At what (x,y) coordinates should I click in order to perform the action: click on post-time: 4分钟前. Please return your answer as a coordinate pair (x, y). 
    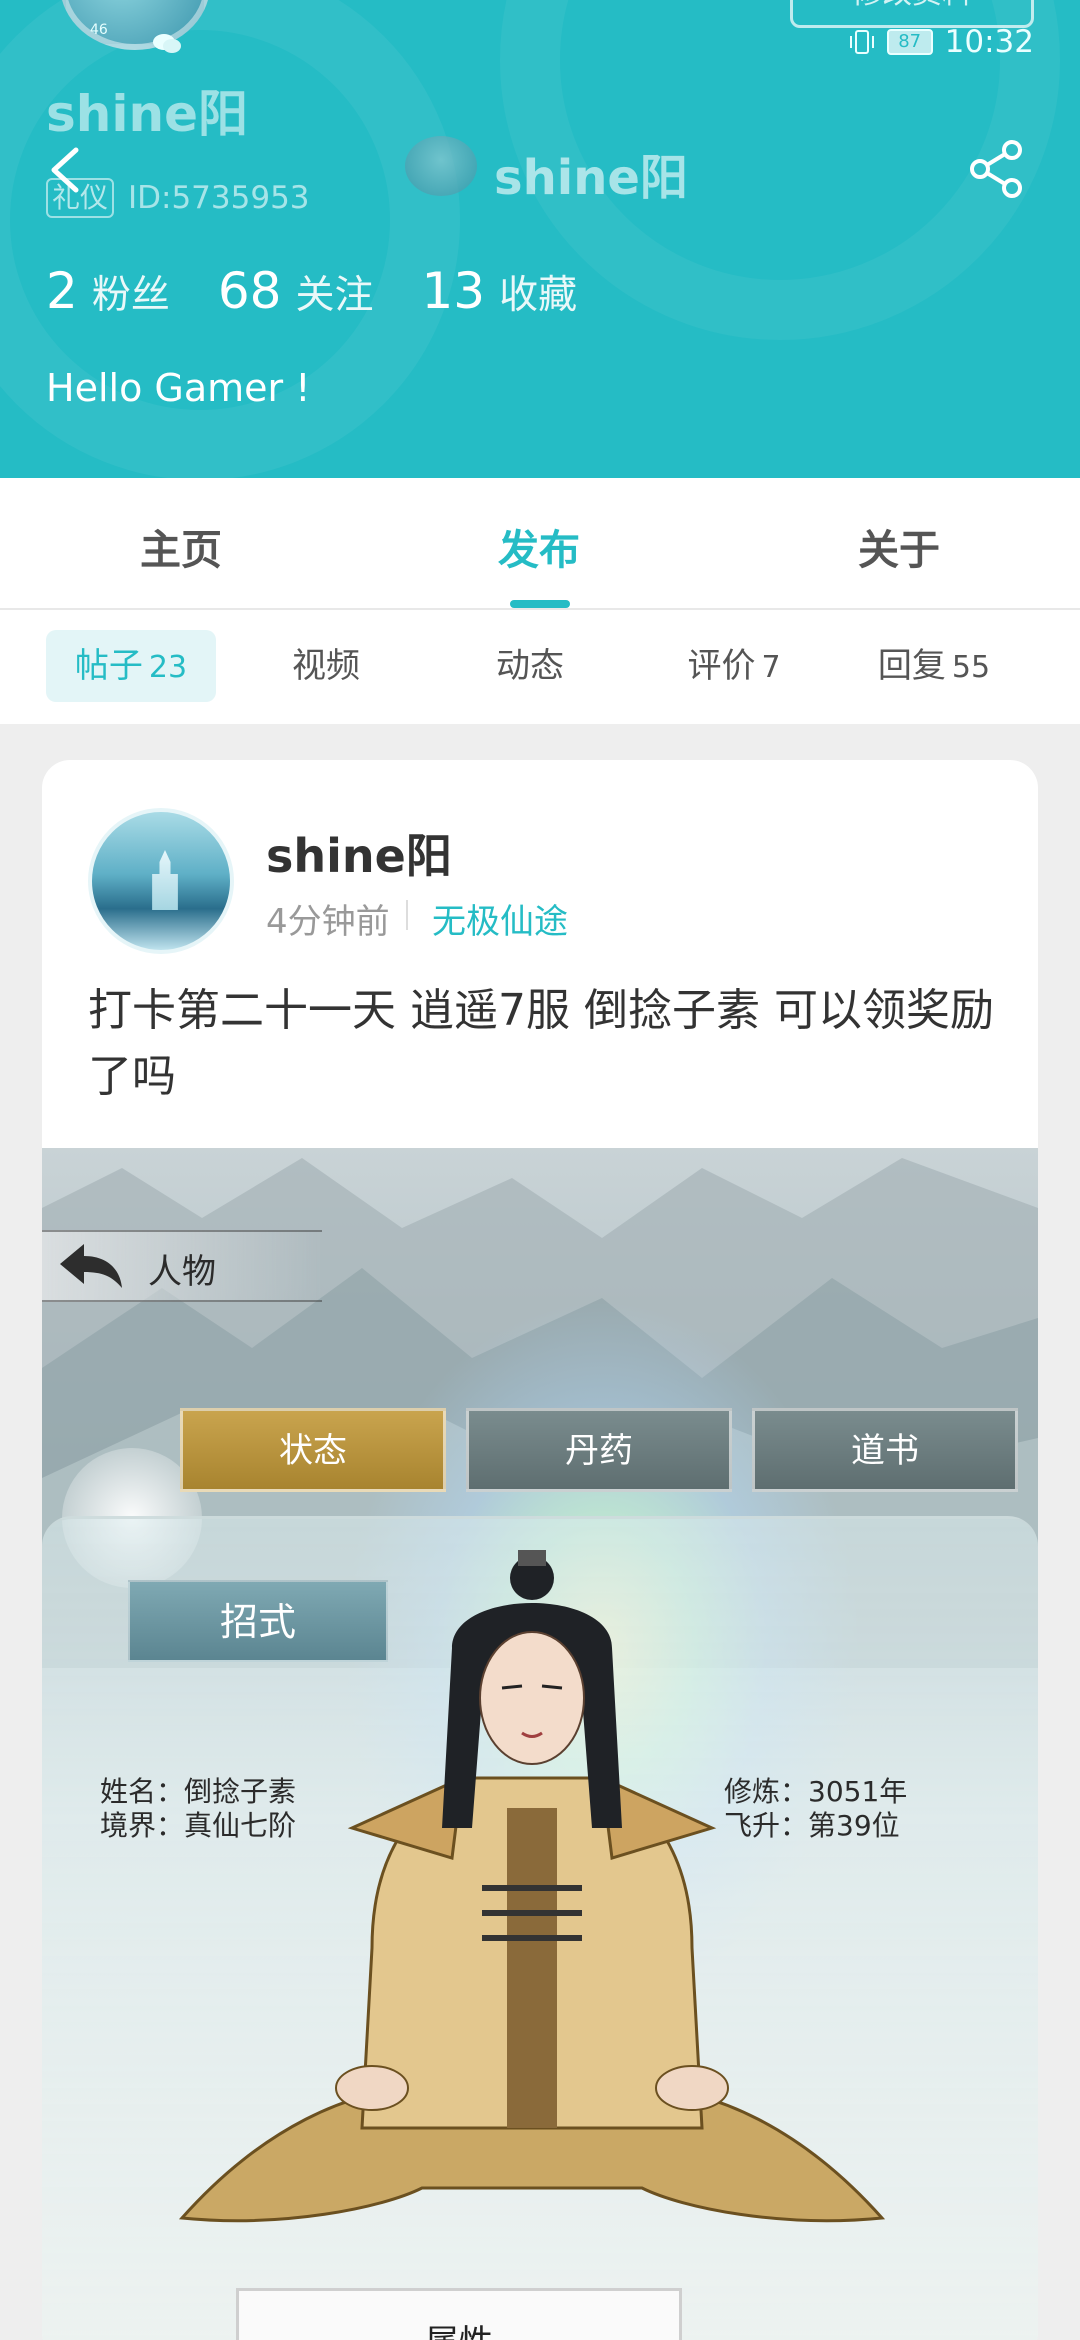
    Looking at the image, I should click on (328, 922).